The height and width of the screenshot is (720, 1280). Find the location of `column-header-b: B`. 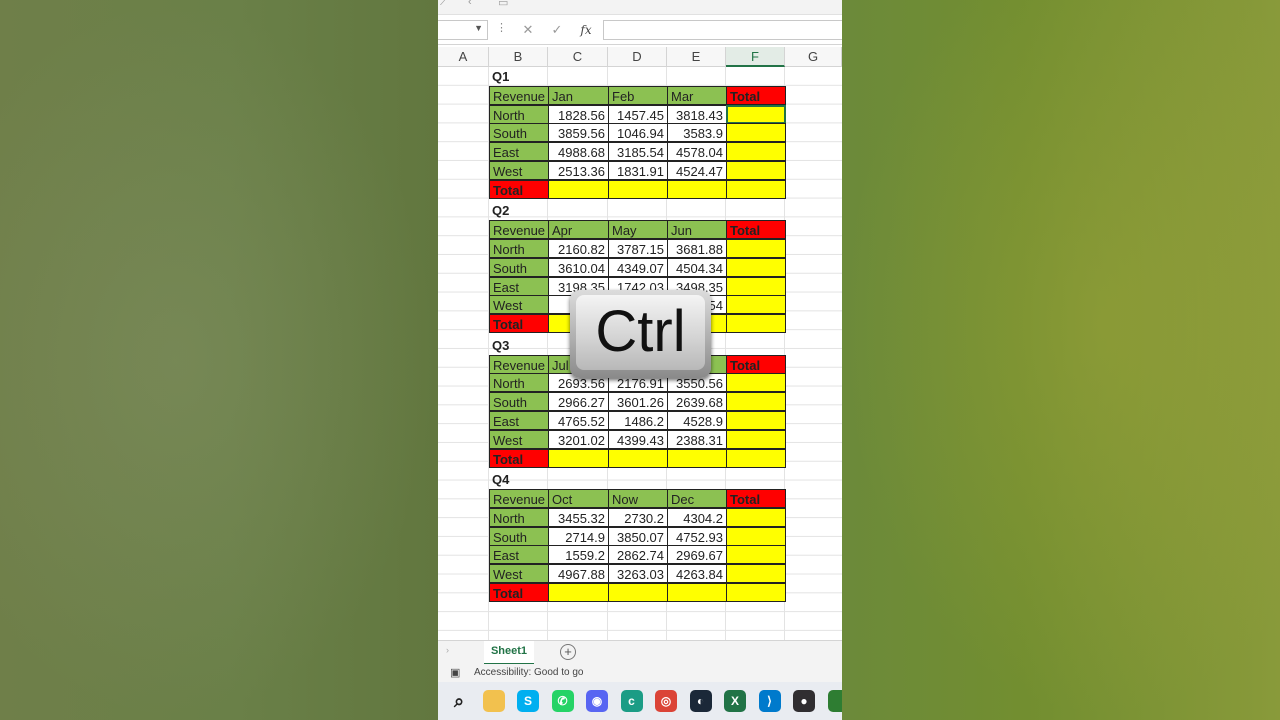

column-header-b: B is located at coordinates (518, 57).